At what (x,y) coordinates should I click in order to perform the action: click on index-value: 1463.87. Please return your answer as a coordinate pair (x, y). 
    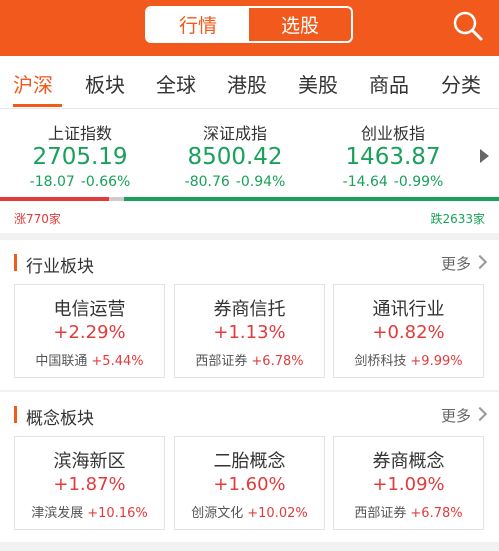
    Looking at the image, I should click on (393, 157).